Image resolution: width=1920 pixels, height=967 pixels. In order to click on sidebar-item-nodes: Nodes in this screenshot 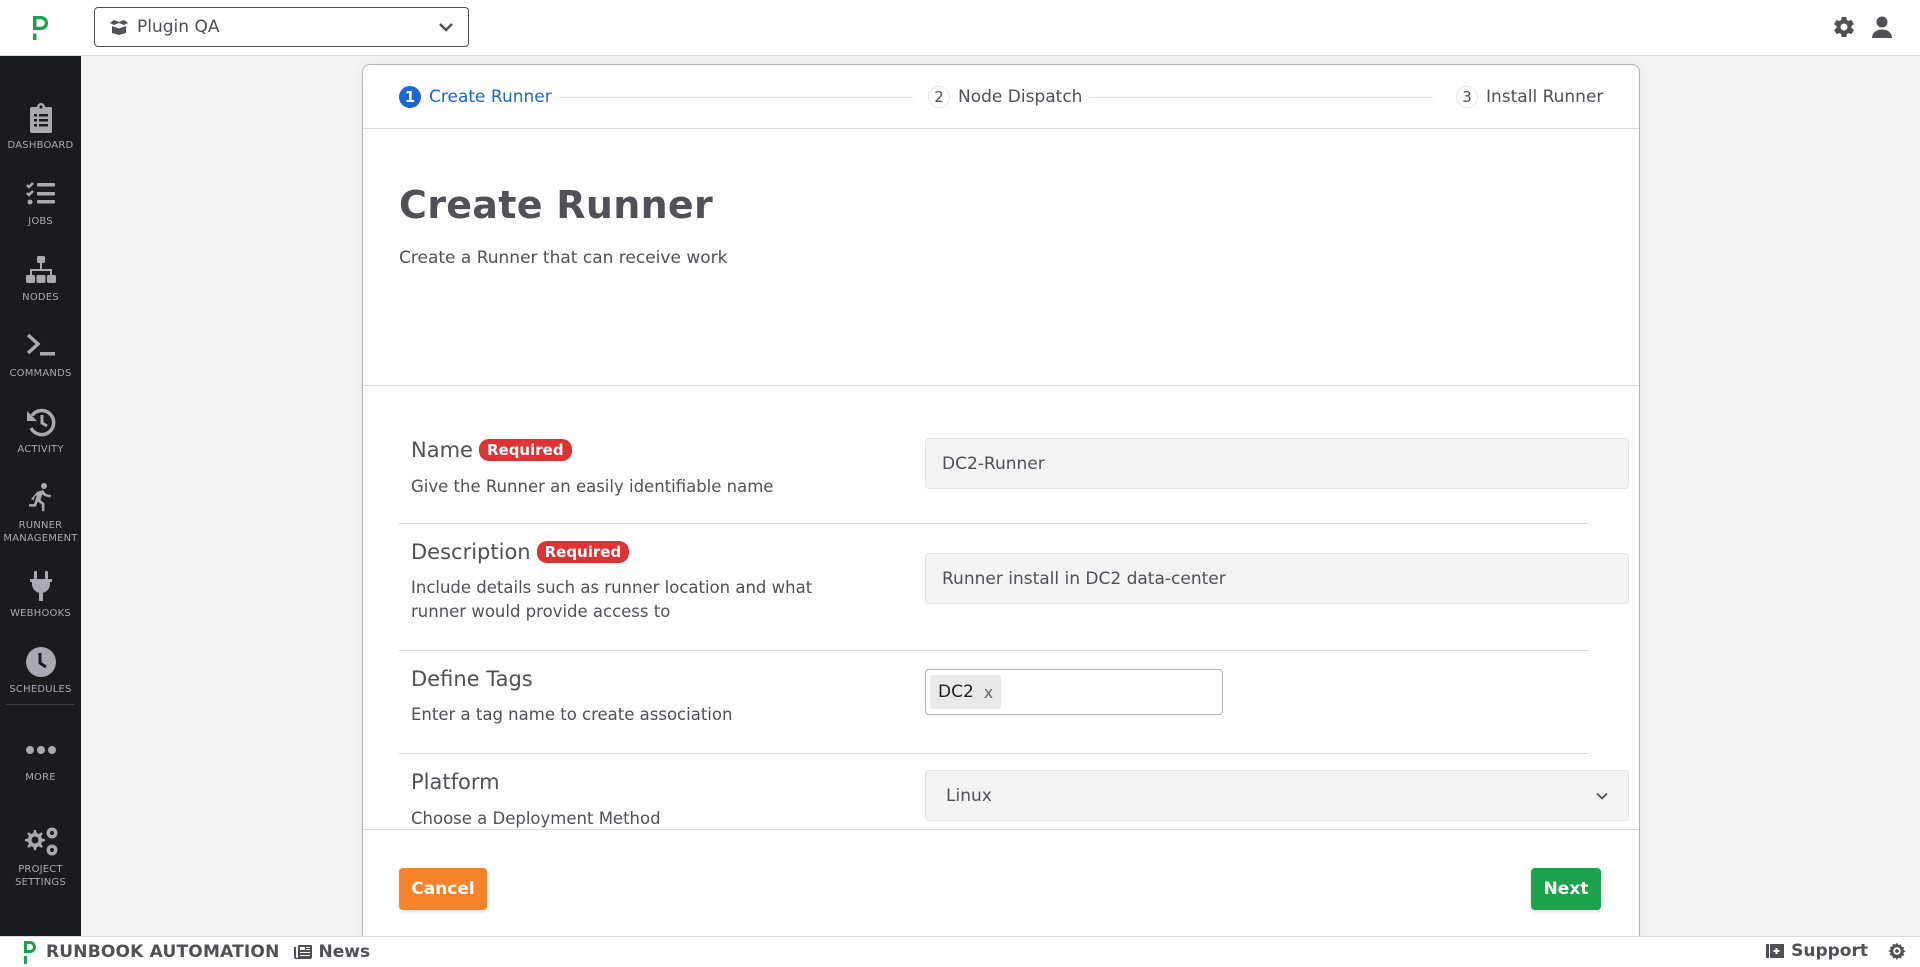, I will do `click(40, 279)`.